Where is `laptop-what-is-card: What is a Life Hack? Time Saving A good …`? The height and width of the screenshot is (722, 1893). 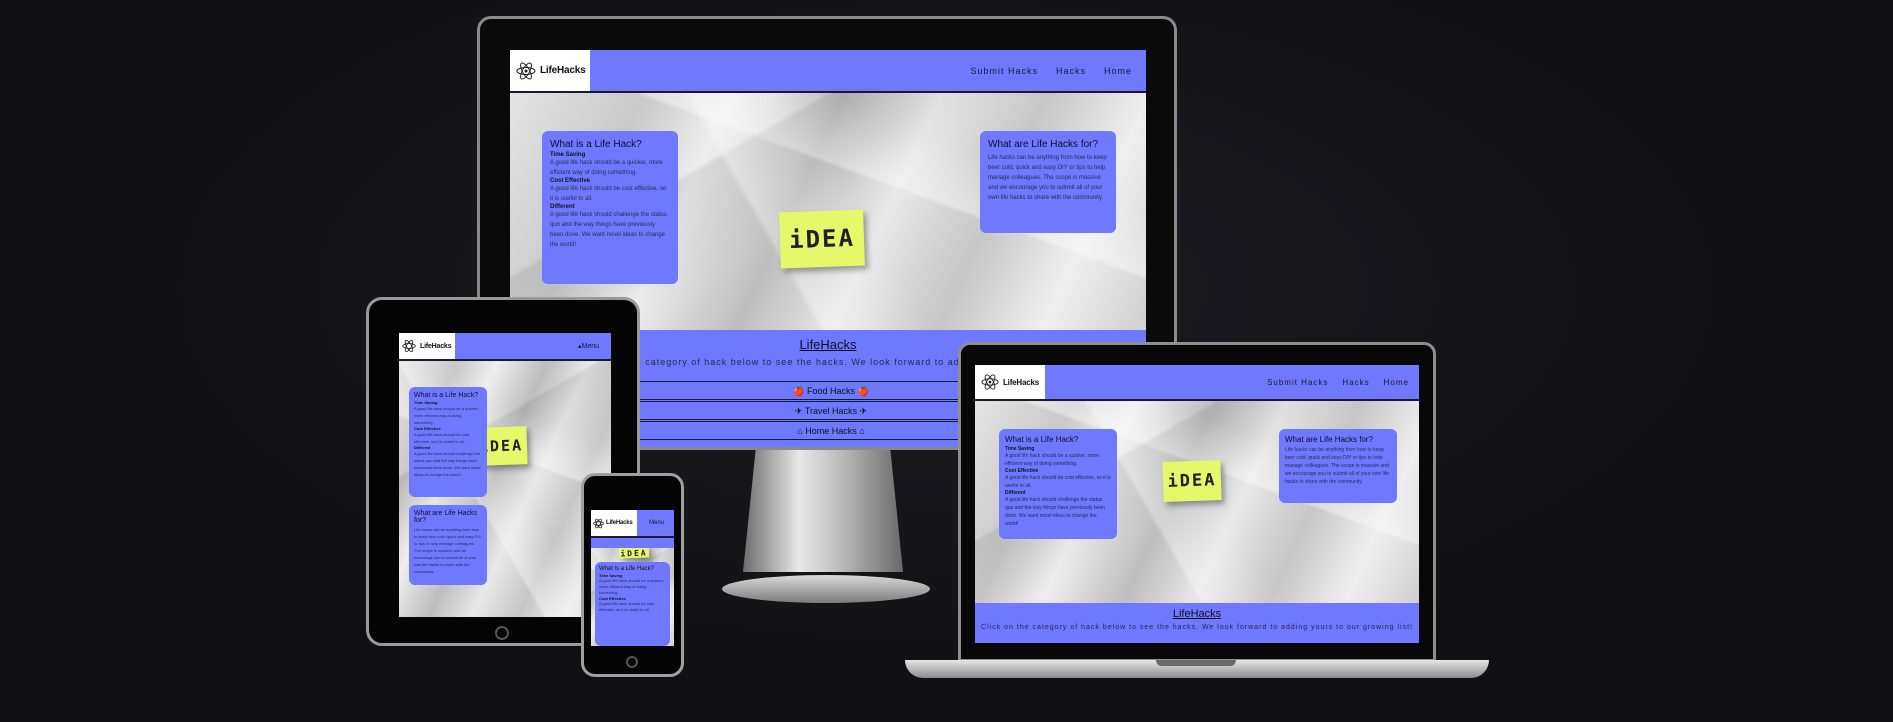 laptop-what-is-card: What is a Life Hack? Time Saving A good … is located at coordinates (1058, 484).